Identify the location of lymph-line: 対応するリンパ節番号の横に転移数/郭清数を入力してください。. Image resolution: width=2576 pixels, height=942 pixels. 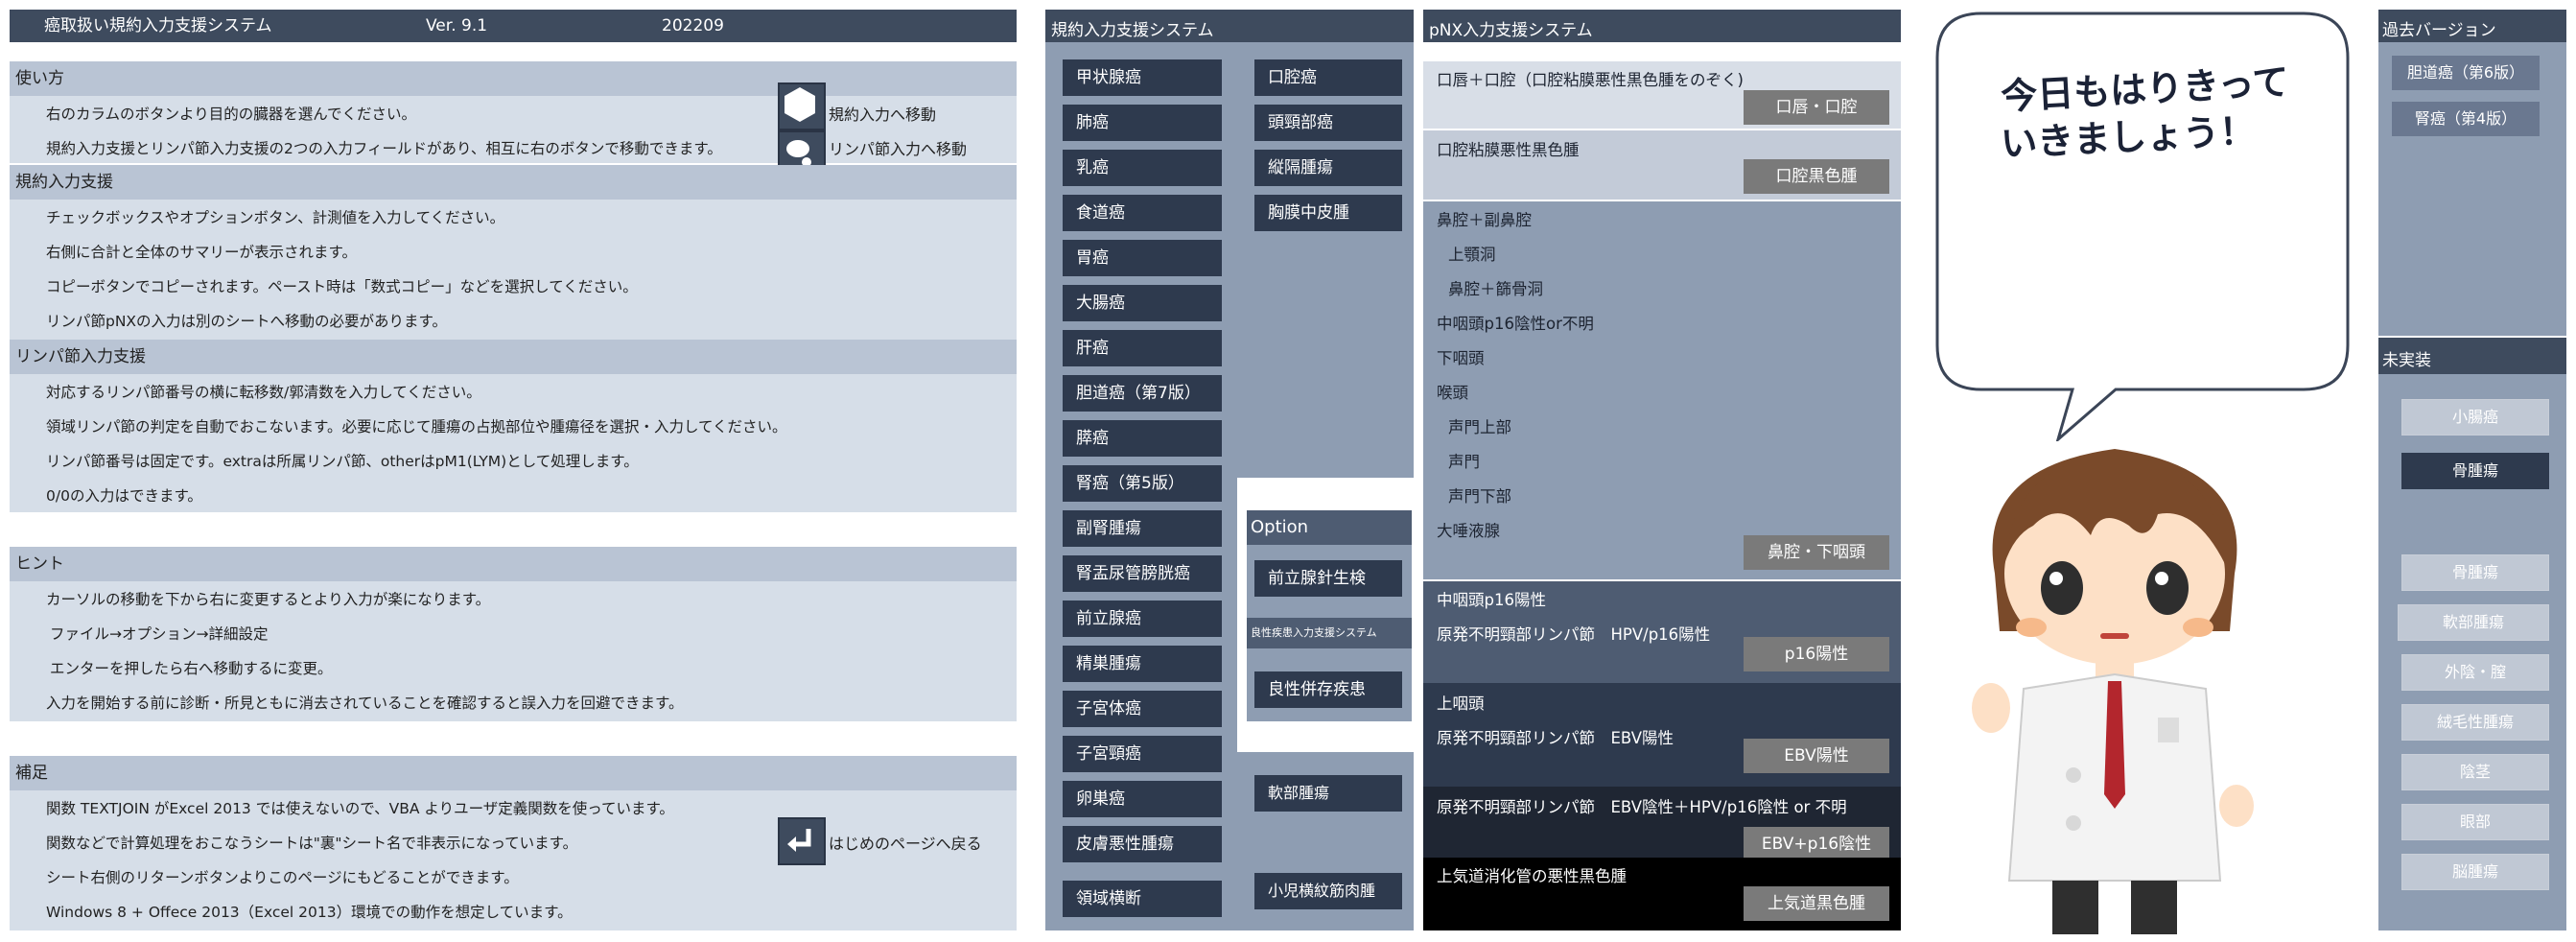
(263, 392).